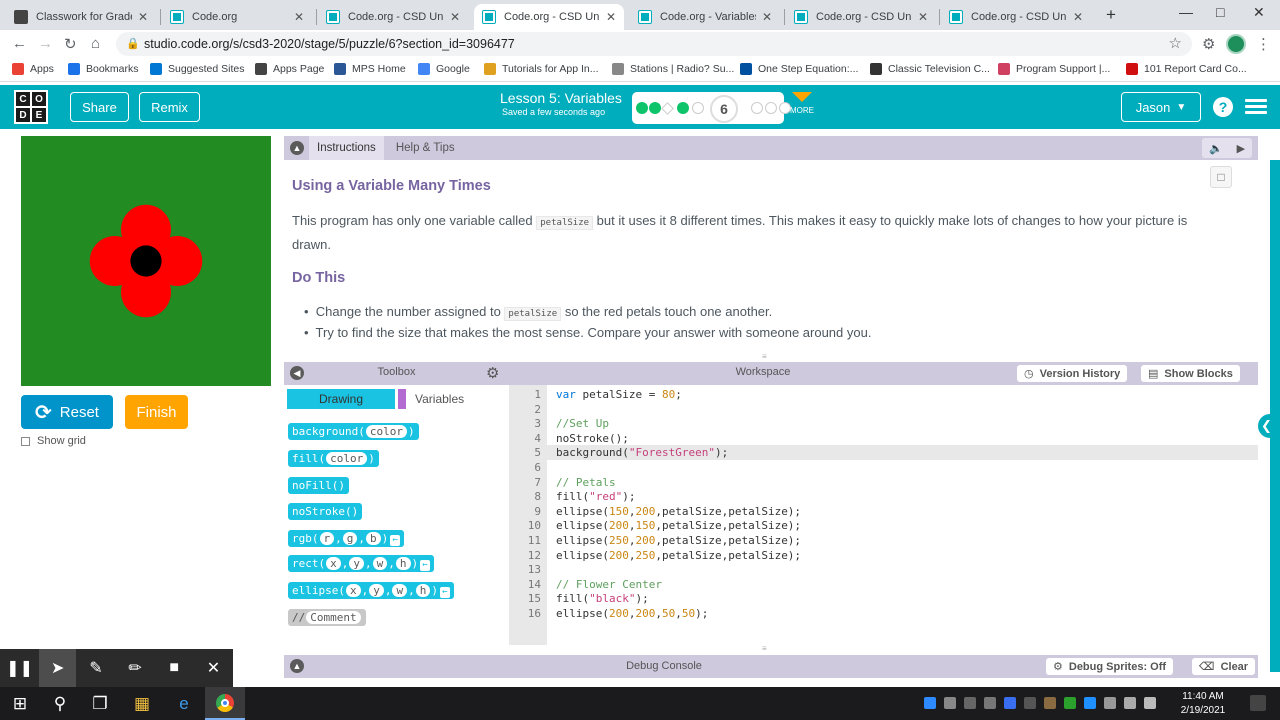 This screenshot has width=1280, height=720. What do you see at coordinates (1110, 703) in the screenshot?
I see `network-icon` at bounding box center [1110, 703].